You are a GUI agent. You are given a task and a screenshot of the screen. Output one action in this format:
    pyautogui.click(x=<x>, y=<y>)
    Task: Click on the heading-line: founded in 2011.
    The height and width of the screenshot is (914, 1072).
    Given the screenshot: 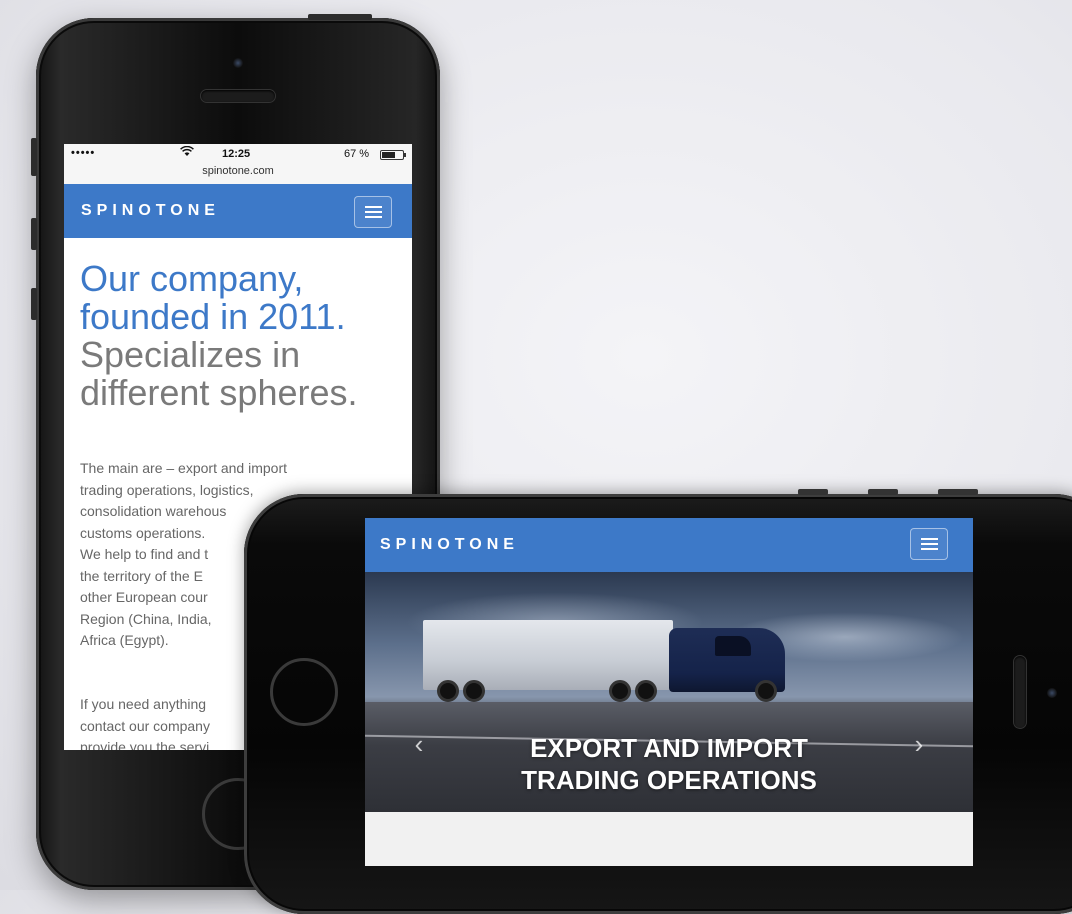 What is the action you would take?
    pyautogui.click(x=213, y=316)
    